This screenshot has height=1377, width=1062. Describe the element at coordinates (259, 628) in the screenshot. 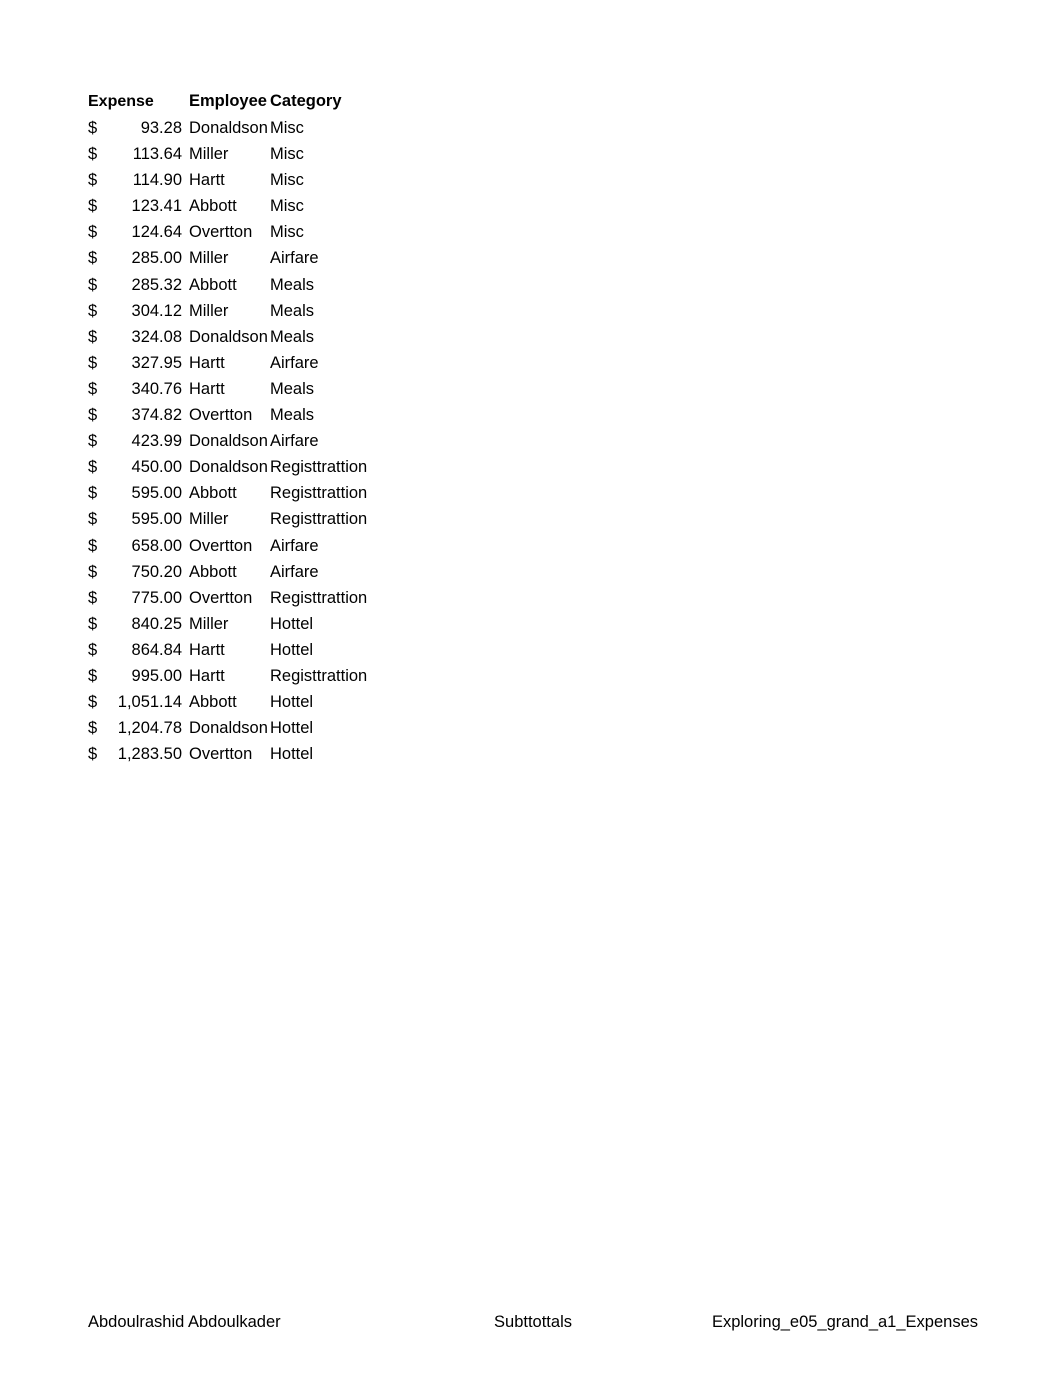

I see `table-row: $840.25 Miller Hottel` at that location.